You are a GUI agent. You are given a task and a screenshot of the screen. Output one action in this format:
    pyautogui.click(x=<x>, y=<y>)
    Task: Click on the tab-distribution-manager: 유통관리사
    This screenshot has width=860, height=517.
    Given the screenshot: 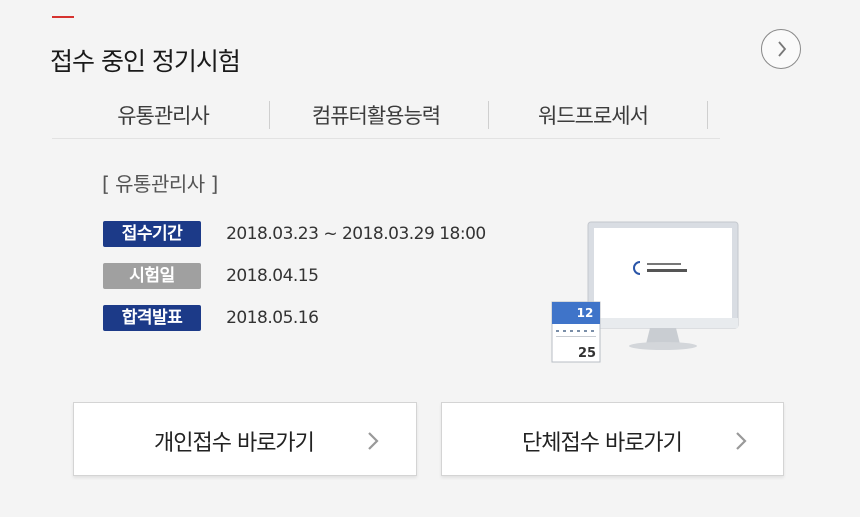 What is the action you would take?
    pyautogui.click(x=163, y=115)
    